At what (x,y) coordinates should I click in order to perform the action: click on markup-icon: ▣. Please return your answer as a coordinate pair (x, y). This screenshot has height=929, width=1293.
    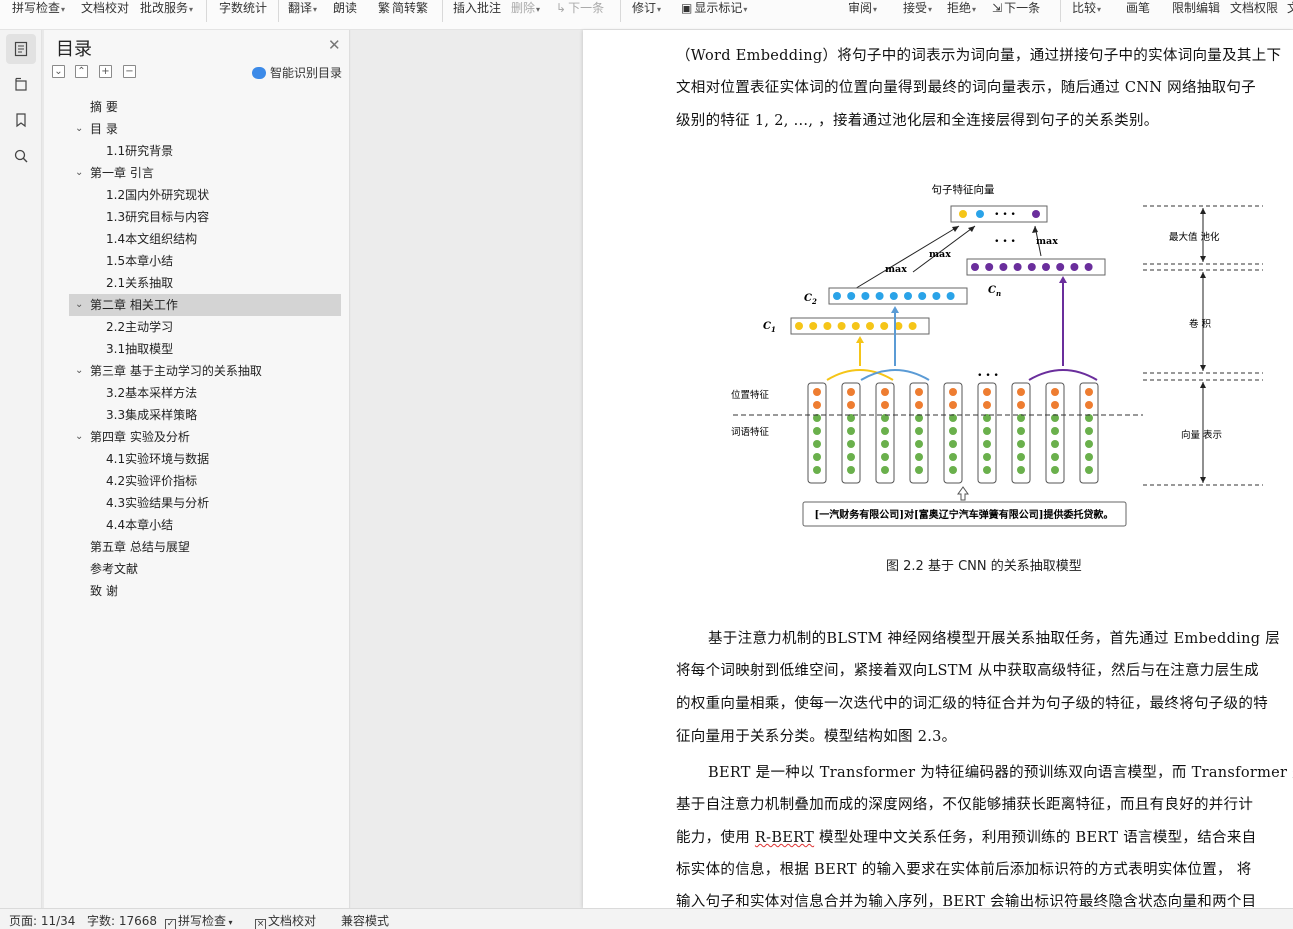
    Looking at the image, I should click on (687, 8).